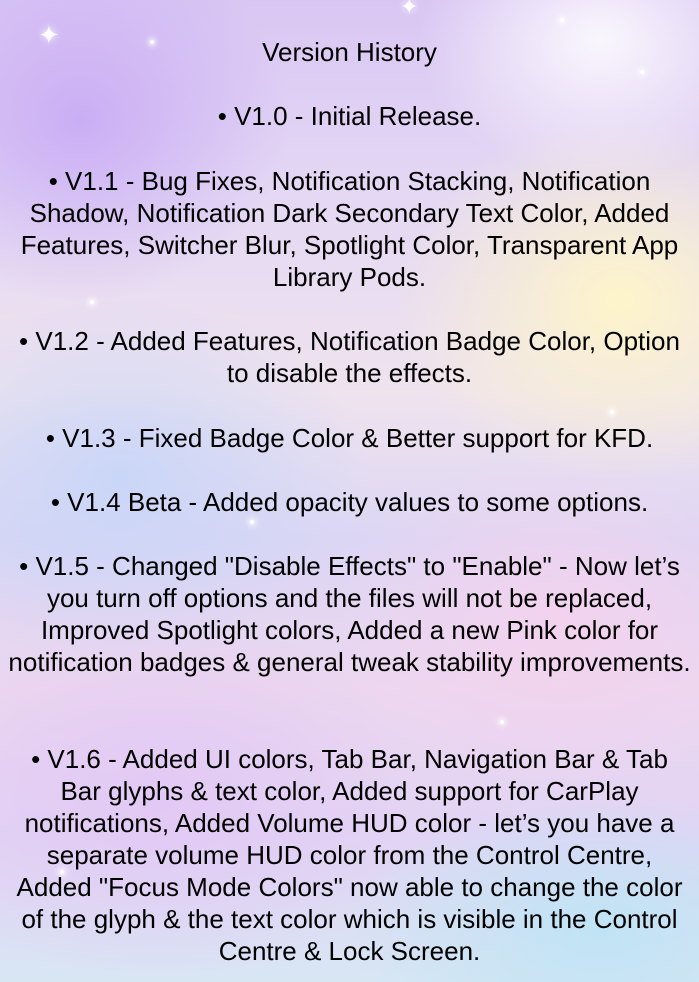 The width and height of the screenshot is (699, 982). I want to click on sparkle-star-icon: ✦, so click(409, 9).